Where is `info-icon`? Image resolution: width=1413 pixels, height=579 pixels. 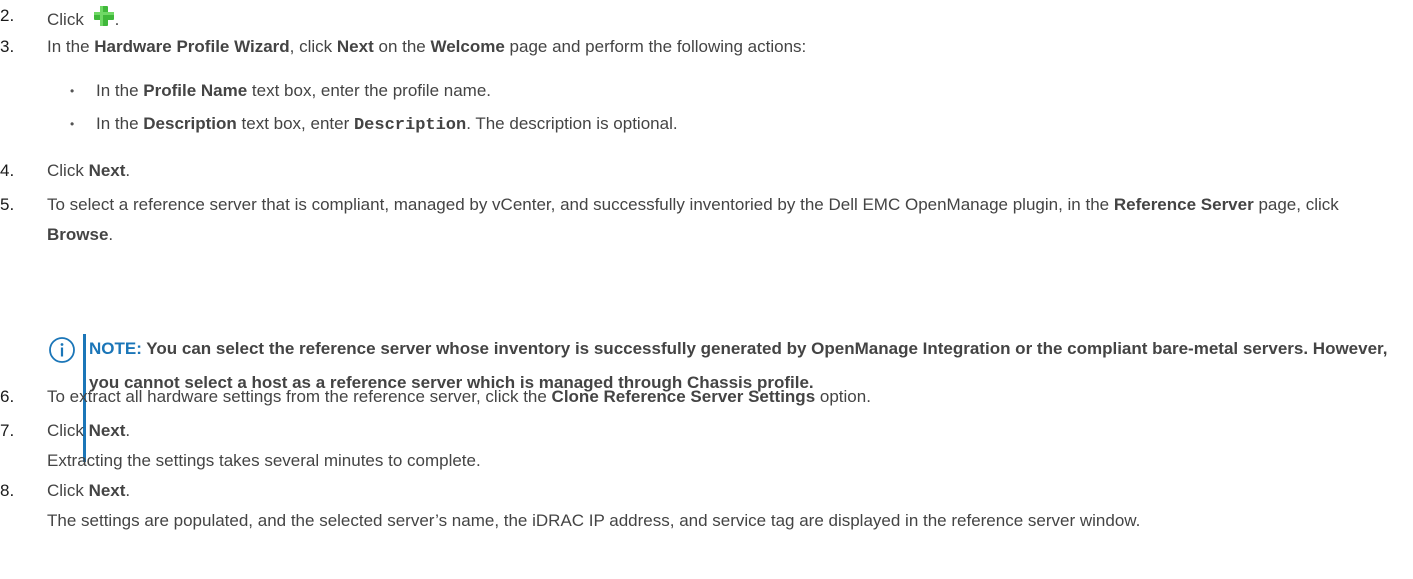 info-icon is located at coordinates (62, 352).